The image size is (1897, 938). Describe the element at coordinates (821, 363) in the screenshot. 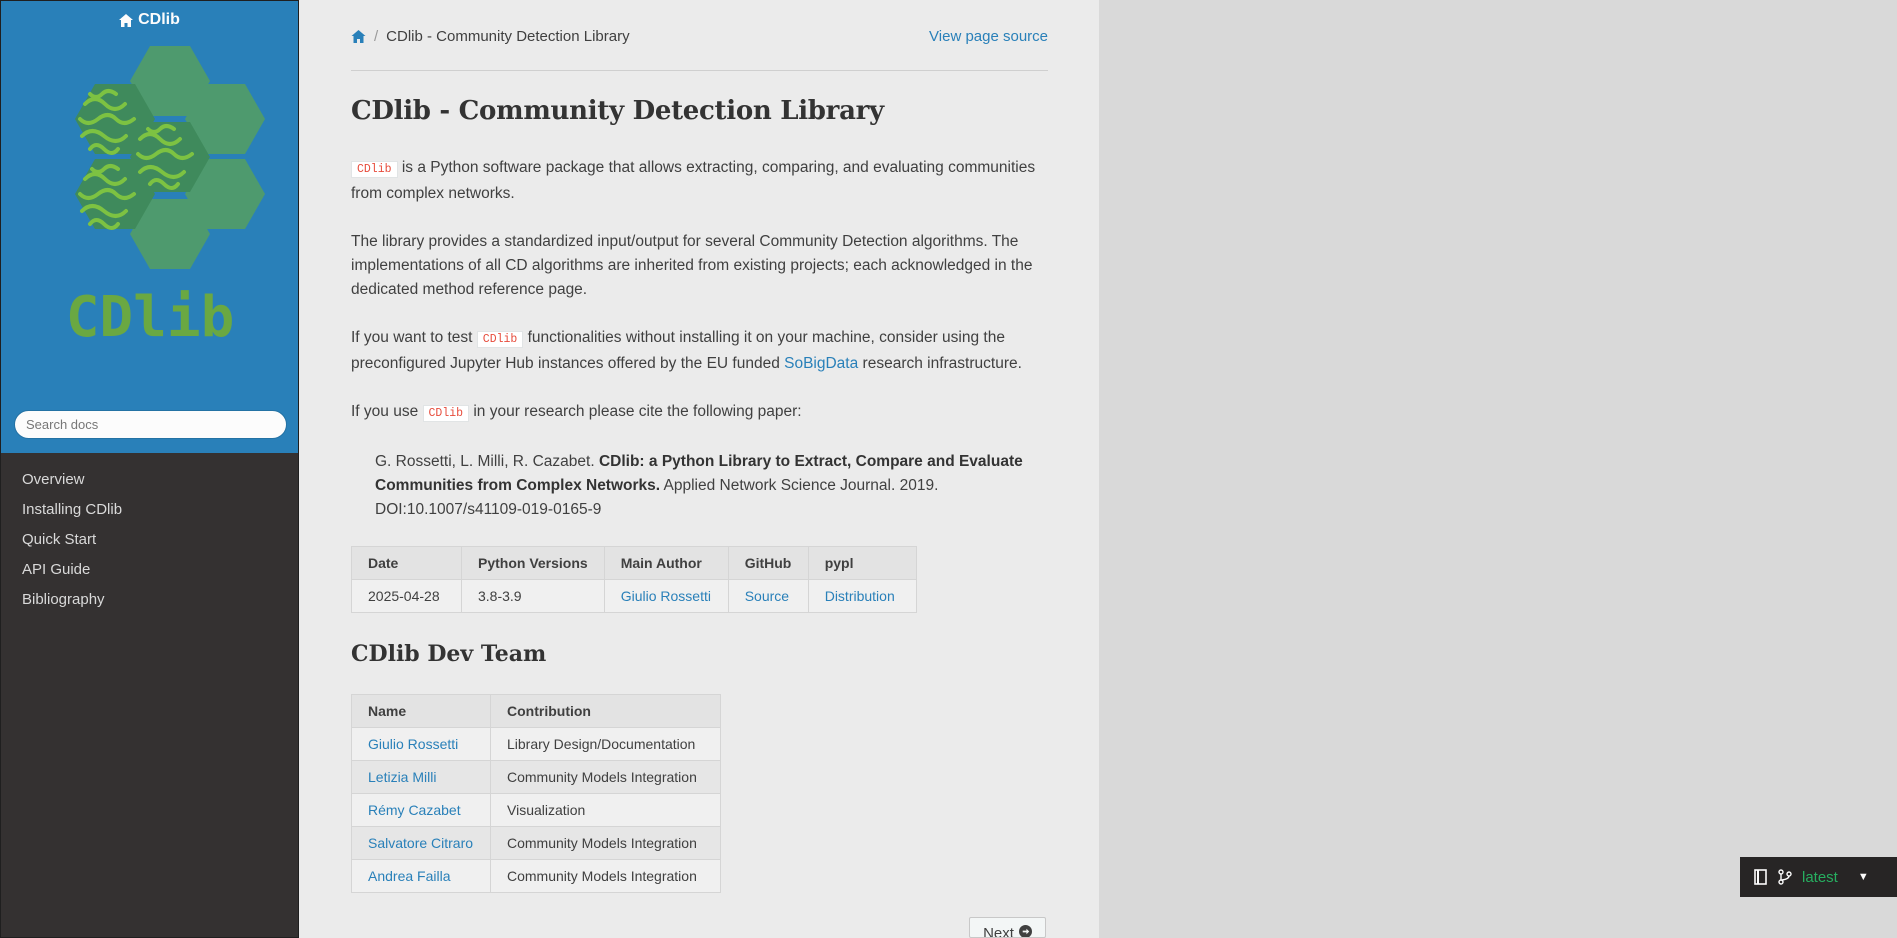

I see `sobigdata-link: SoBigData` at that location.